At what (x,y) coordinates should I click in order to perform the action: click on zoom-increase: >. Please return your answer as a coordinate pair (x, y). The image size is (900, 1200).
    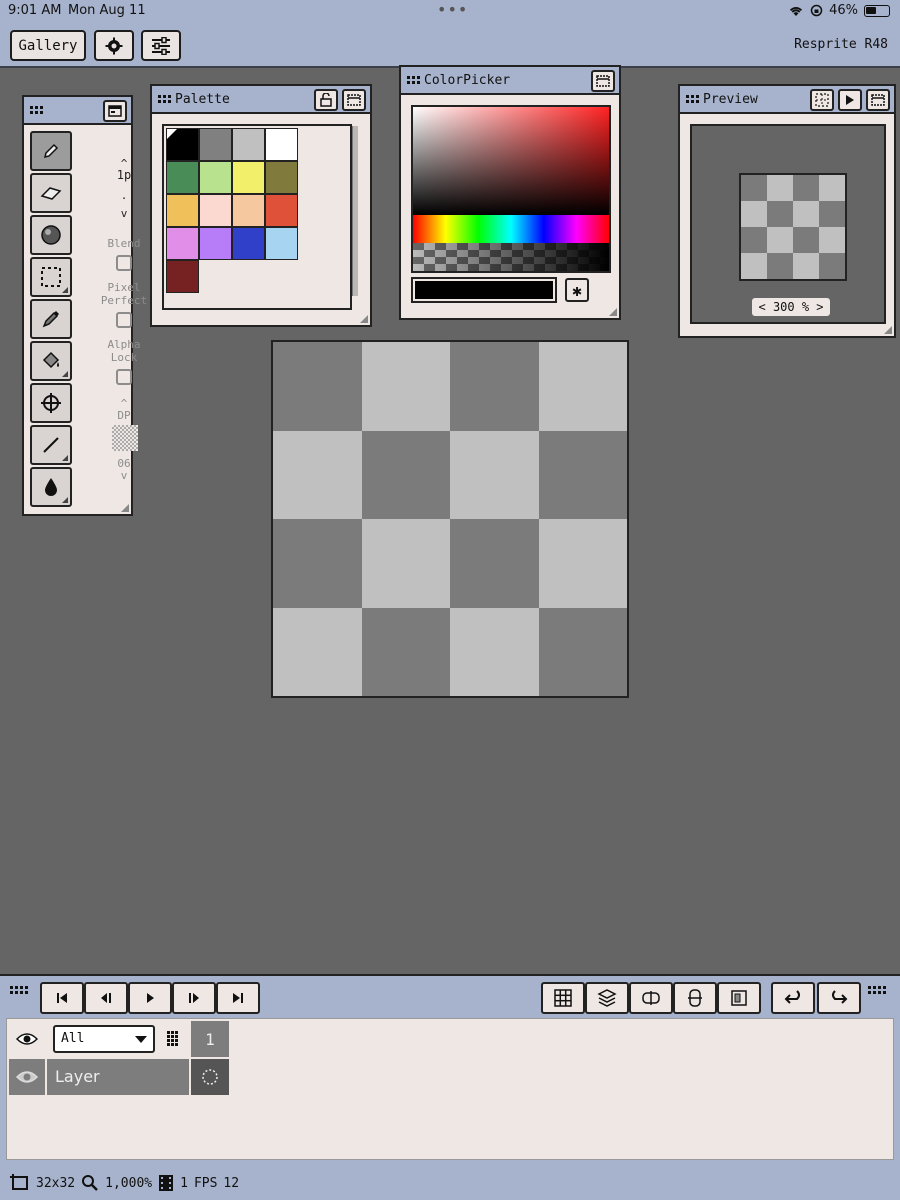
    Looking at the image, I should click on (816, 307).